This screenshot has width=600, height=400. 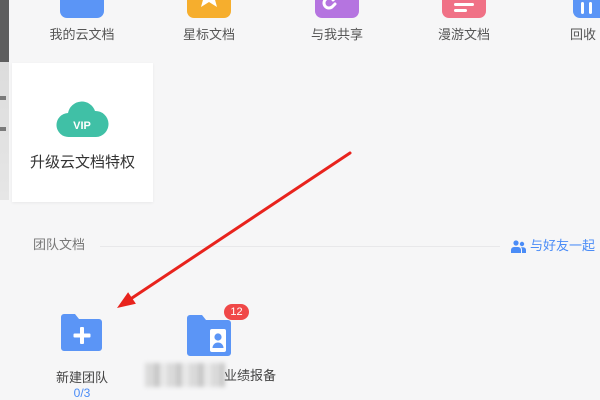 I want to click on vip-upgrade-card: VIP 升级云文档特权, so click(x=82, y=132).